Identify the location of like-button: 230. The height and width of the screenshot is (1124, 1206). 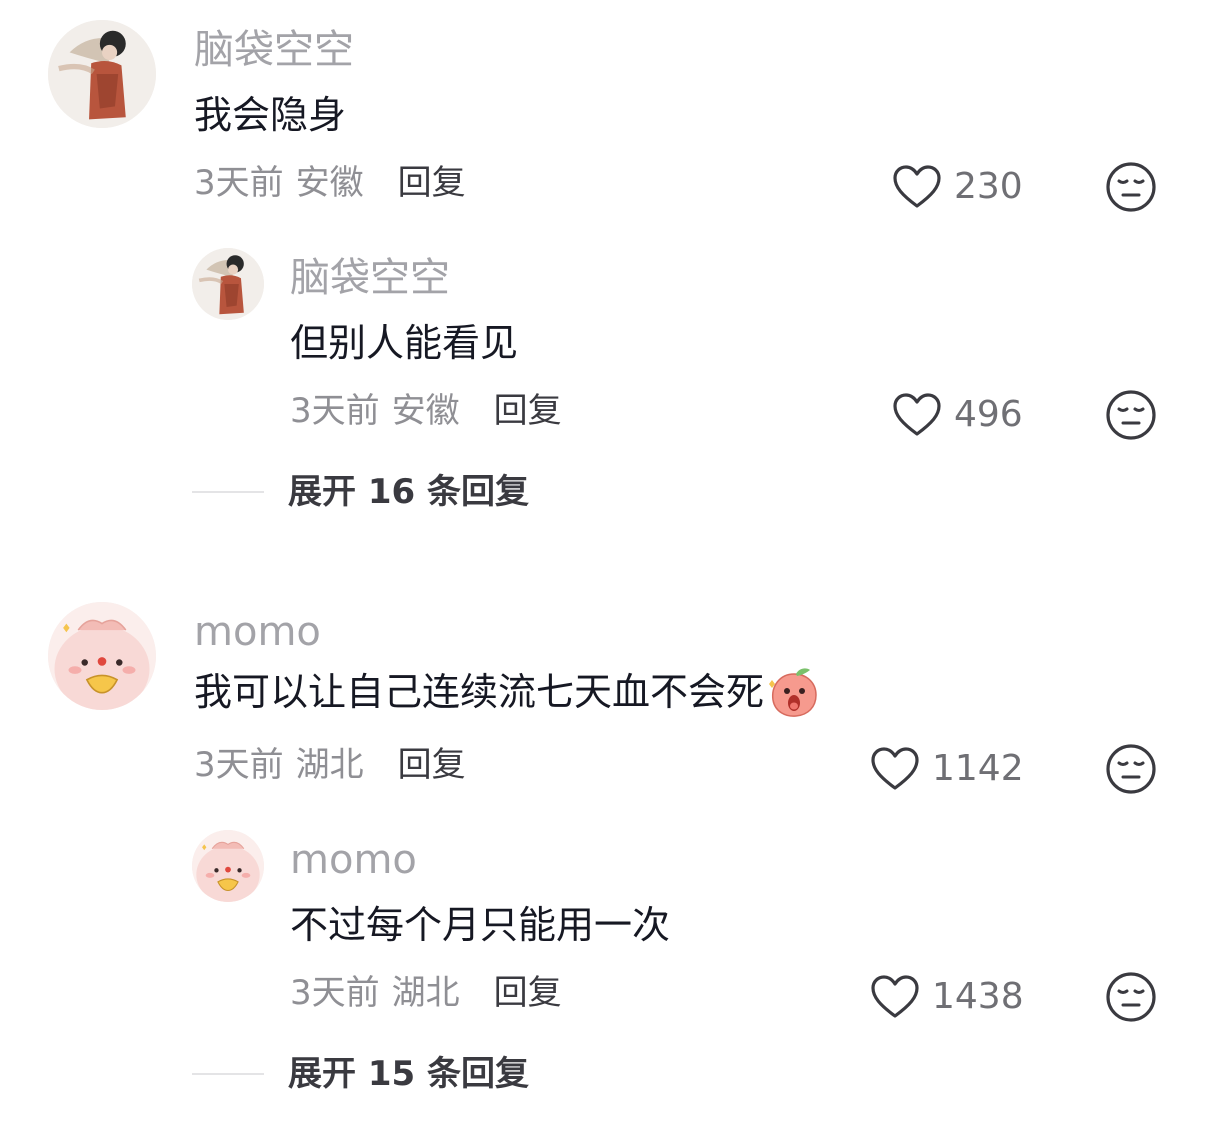
(957, 187).